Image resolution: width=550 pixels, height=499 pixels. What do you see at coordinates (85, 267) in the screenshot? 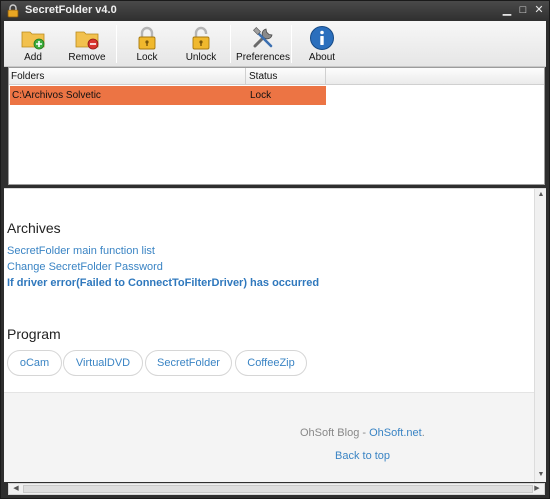
I see `link-change-password: Change SecretFolder Password` at bounding box center [85, 267].